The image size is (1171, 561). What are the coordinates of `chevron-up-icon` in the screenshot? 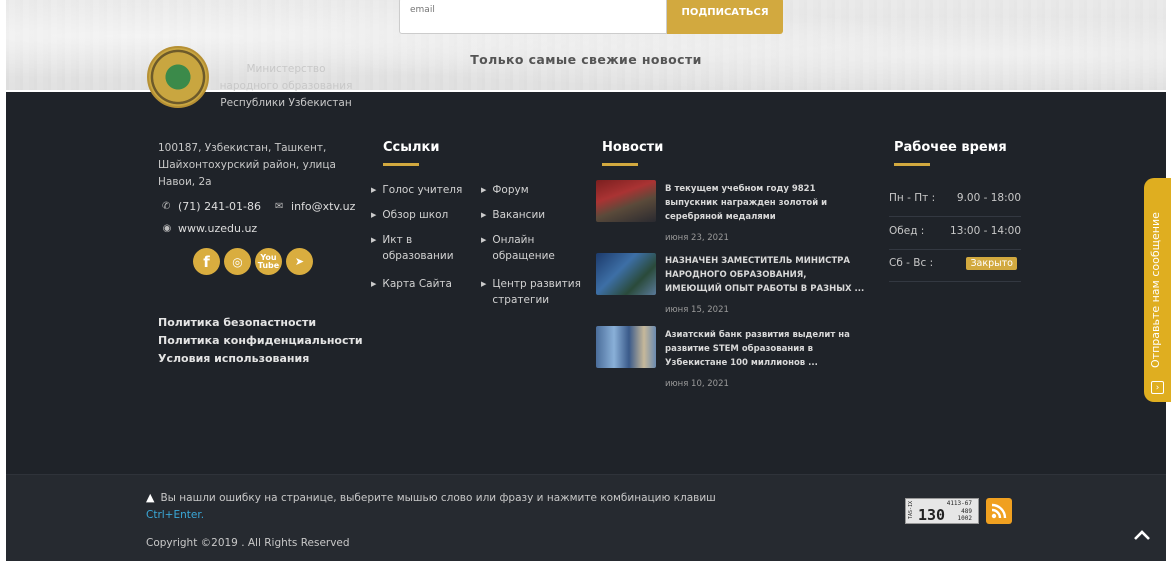 It's located at (1142, 535).